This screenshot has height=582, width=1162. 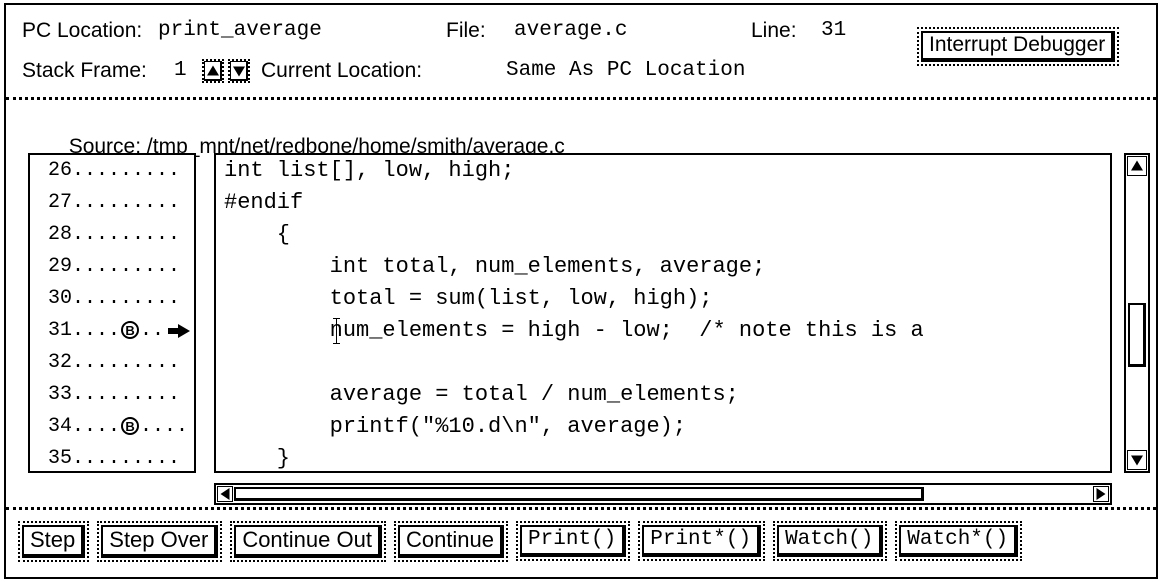 I want to click on code-line: {, so click(x=663, y=235).